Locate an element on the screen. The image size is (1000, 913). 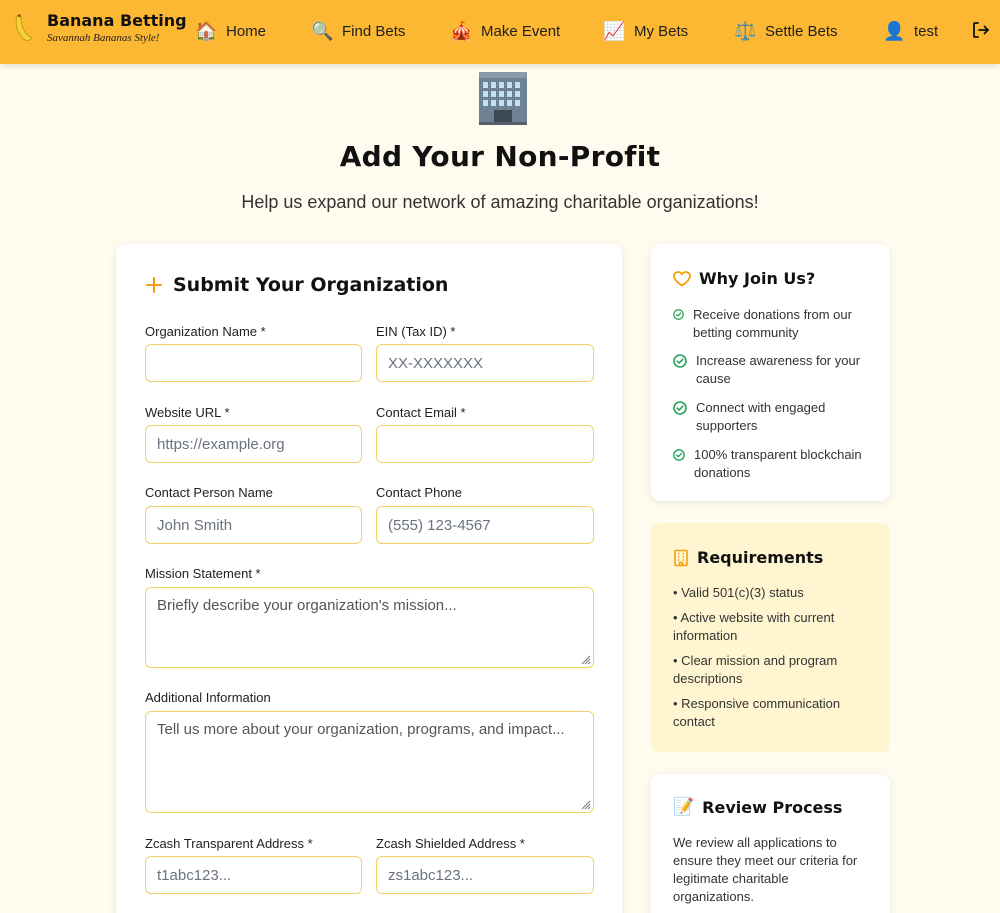
why-item-text: 100% transparent blockchain donations is located at coordinates (778, 463).